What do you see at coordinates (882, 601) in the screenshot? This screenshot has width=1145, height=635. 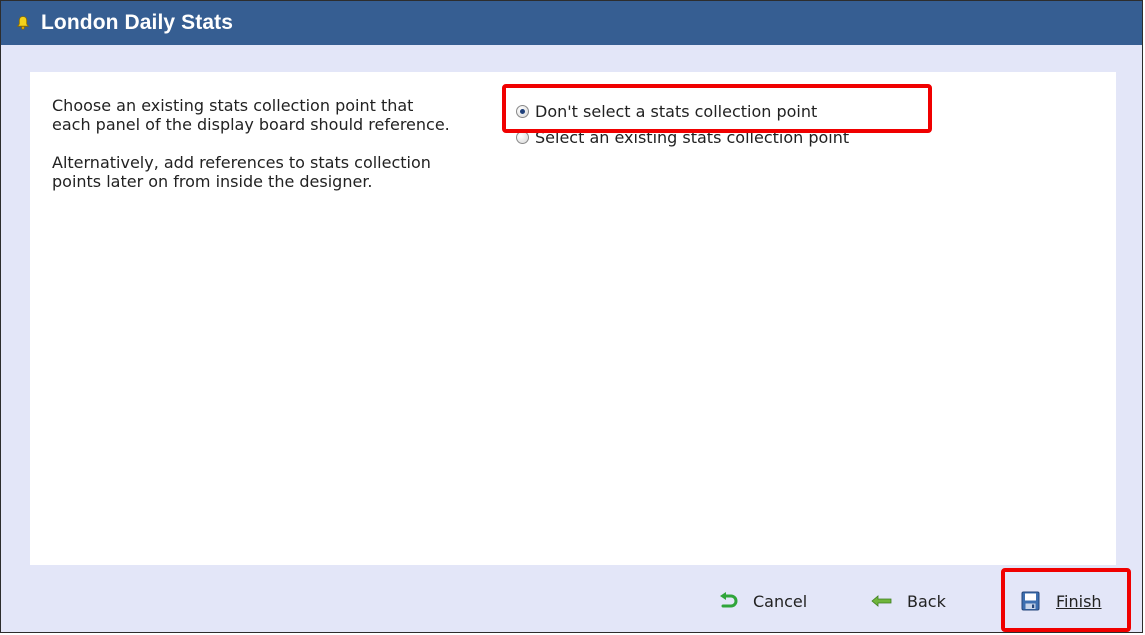 I see `left-arrow-icon` at bounding box center [882, 601].